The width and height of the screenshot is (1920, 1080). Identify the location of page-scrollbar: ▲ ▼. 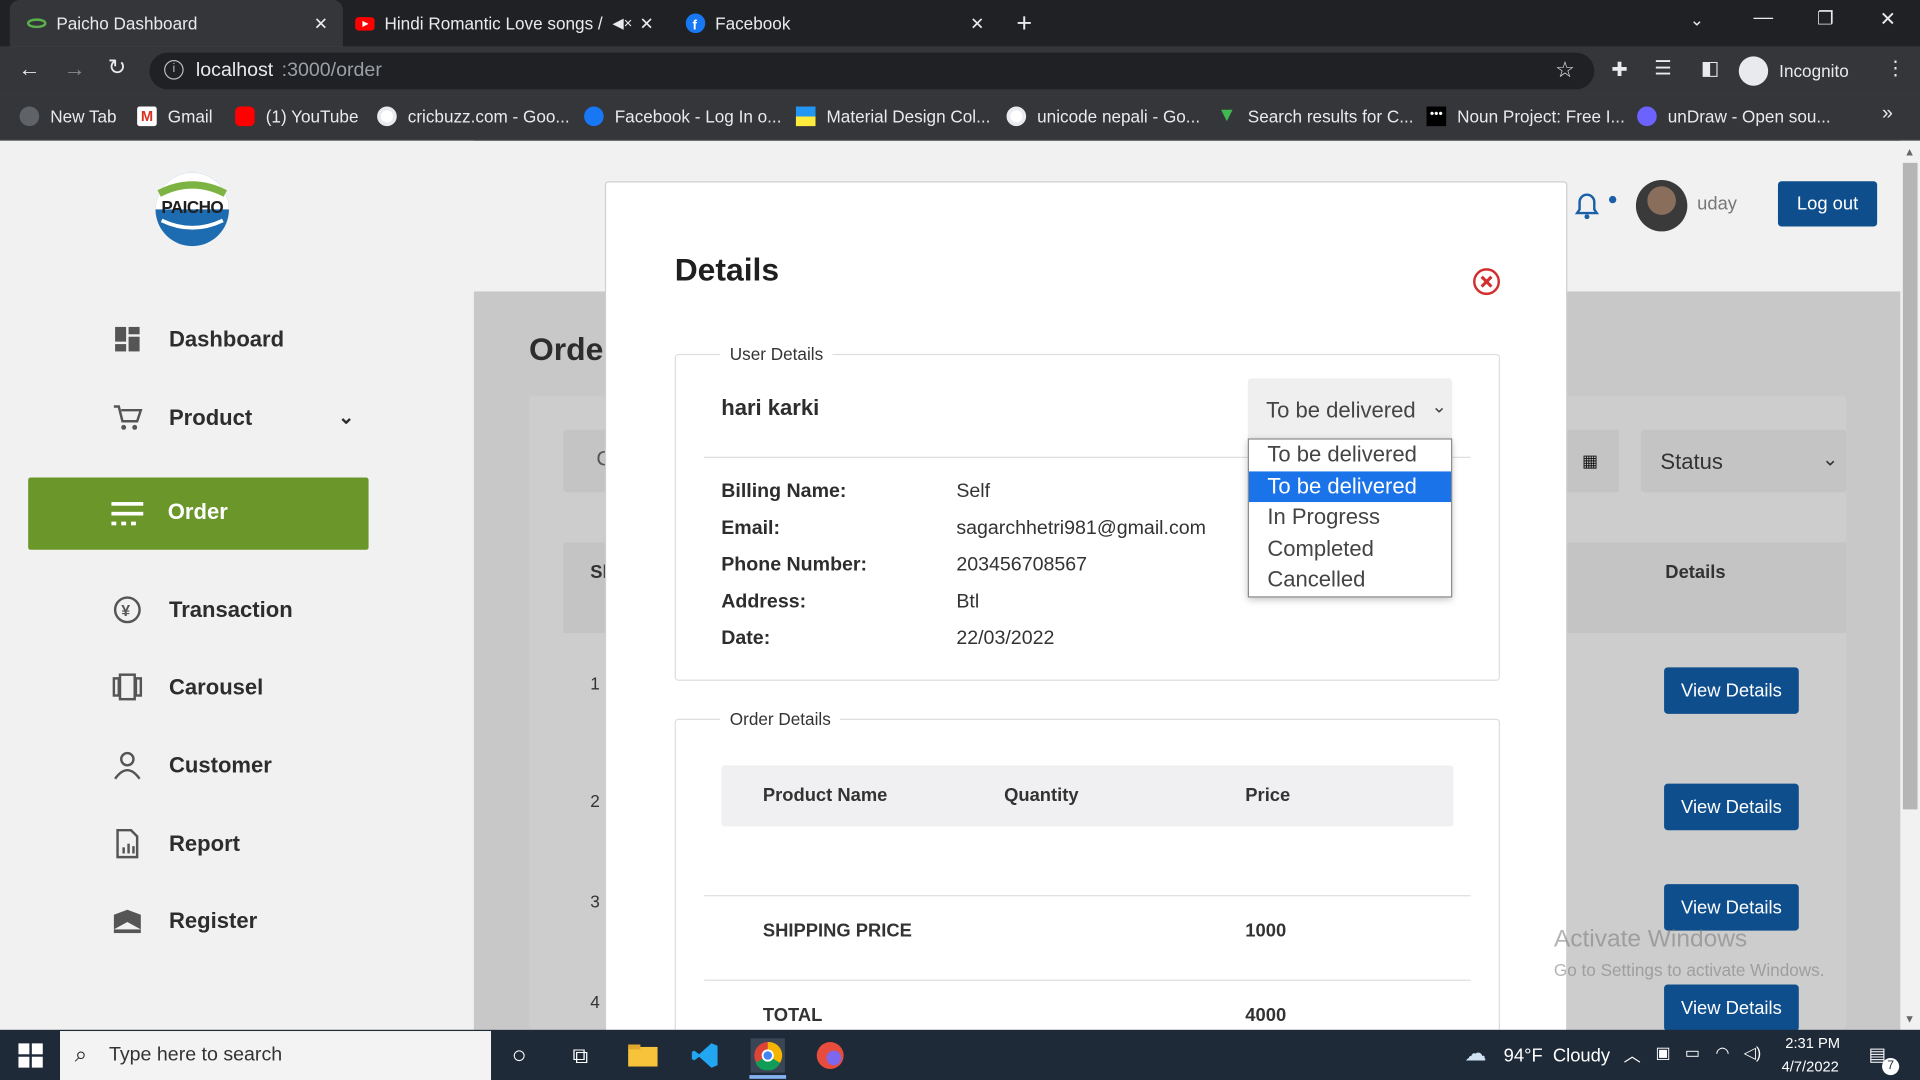
(1910, 585).